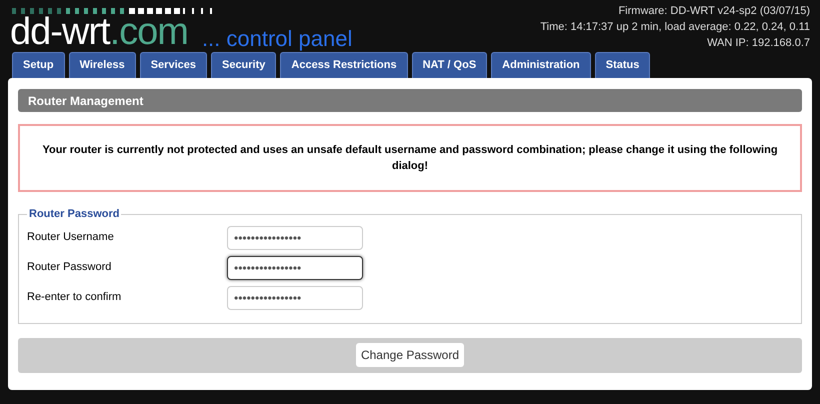 The image size is (820, 404). I want to click on change-password-button: Change Password, so click(410, 355).